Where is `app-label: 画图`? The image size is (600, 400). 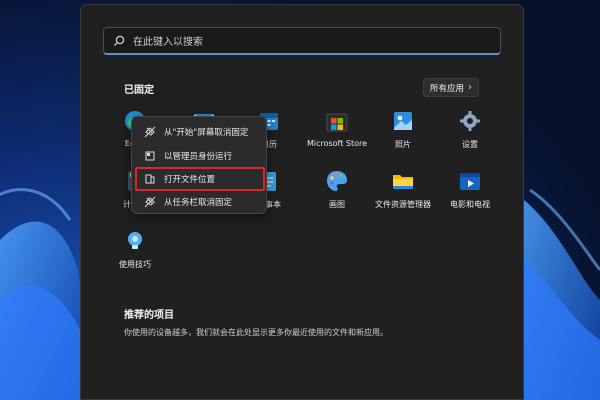
app-label: 画图 is located at coordinates (337, 204).